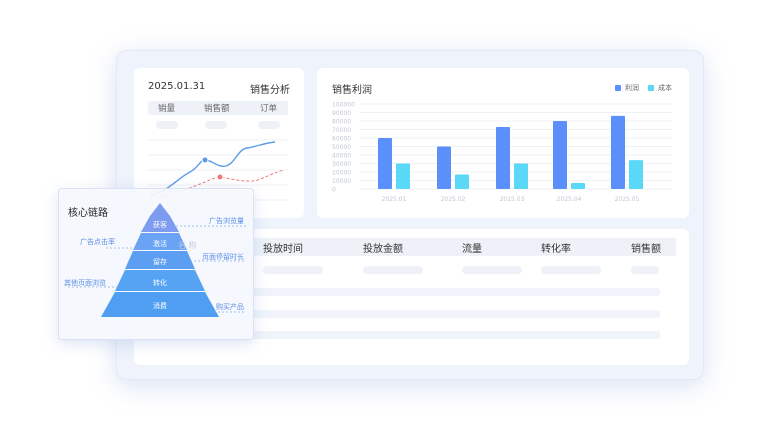 The width and height of the screenshot is (760, 430). What do you see at coordinates (230, 307) in the screenshot?
I see `annotation-purchase: 购买产品` at bounding box center [230, 307].